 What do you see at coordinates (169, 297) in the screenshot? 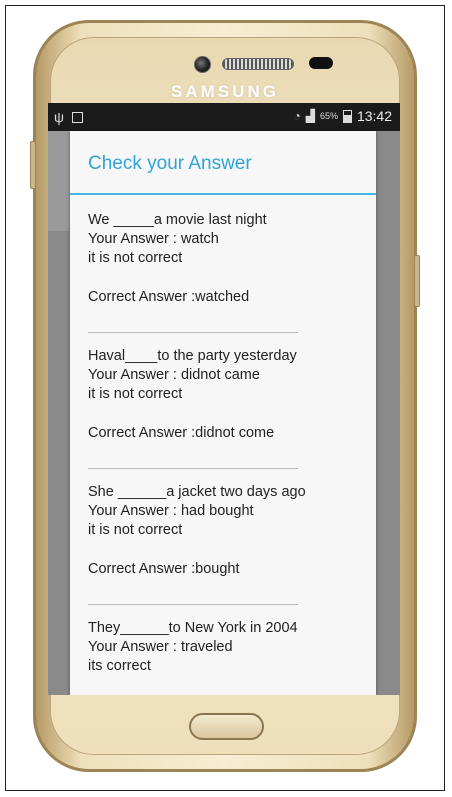
I see `correct-answer-text: Correct Answer :watched` at bounding box center [169, 297].